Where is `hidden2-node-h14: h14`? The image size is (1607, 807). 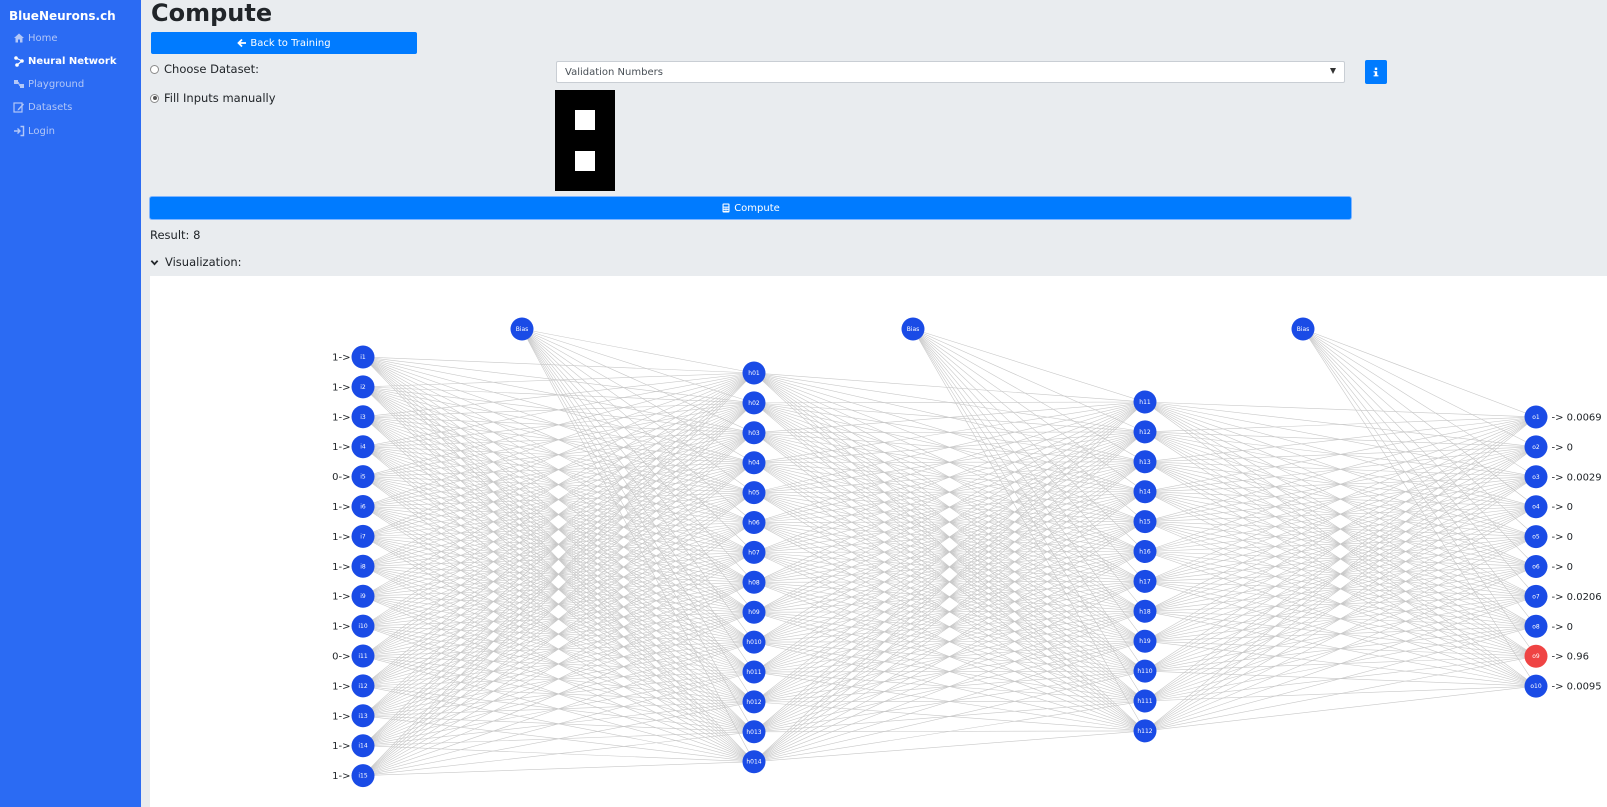
hidden2-node-h14: h14 is located at coordinates (1145, 492).